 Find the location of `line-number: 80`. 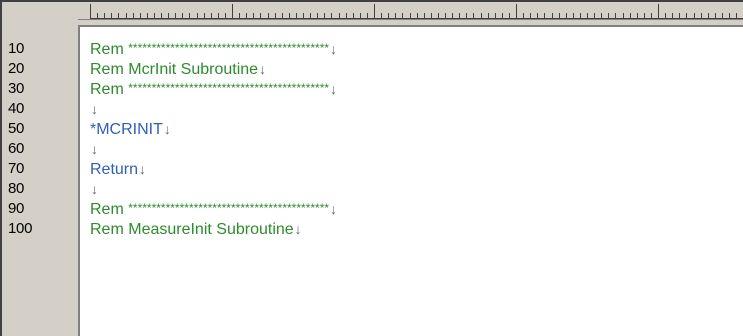

line-number: 80 is located at coordinates (16, 188).